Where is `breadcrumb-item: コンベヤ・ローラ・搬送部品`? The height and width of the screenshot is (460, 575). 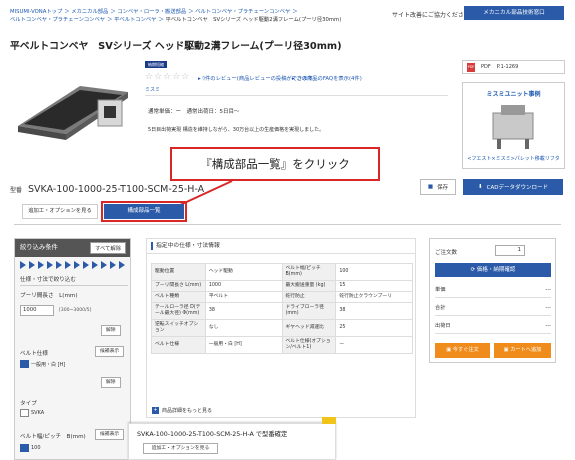 breadcrumb-item: コンベヤ・ローラ・搬送部品 is located at coordinates (151, 12).